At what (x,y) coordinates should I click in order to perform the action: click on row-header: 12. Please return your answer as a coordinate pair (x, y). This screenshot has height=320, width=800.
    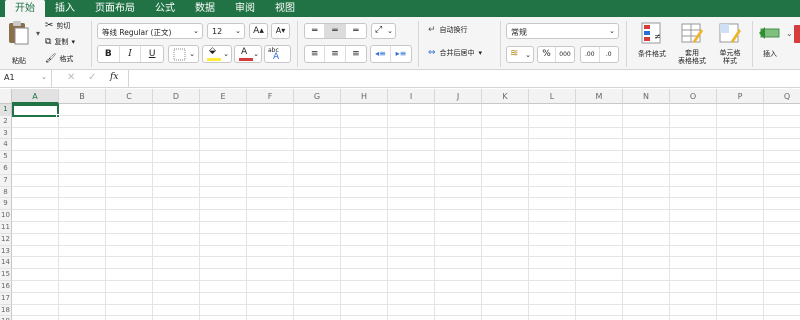
    Looking at the image, I should click on (6, 239).